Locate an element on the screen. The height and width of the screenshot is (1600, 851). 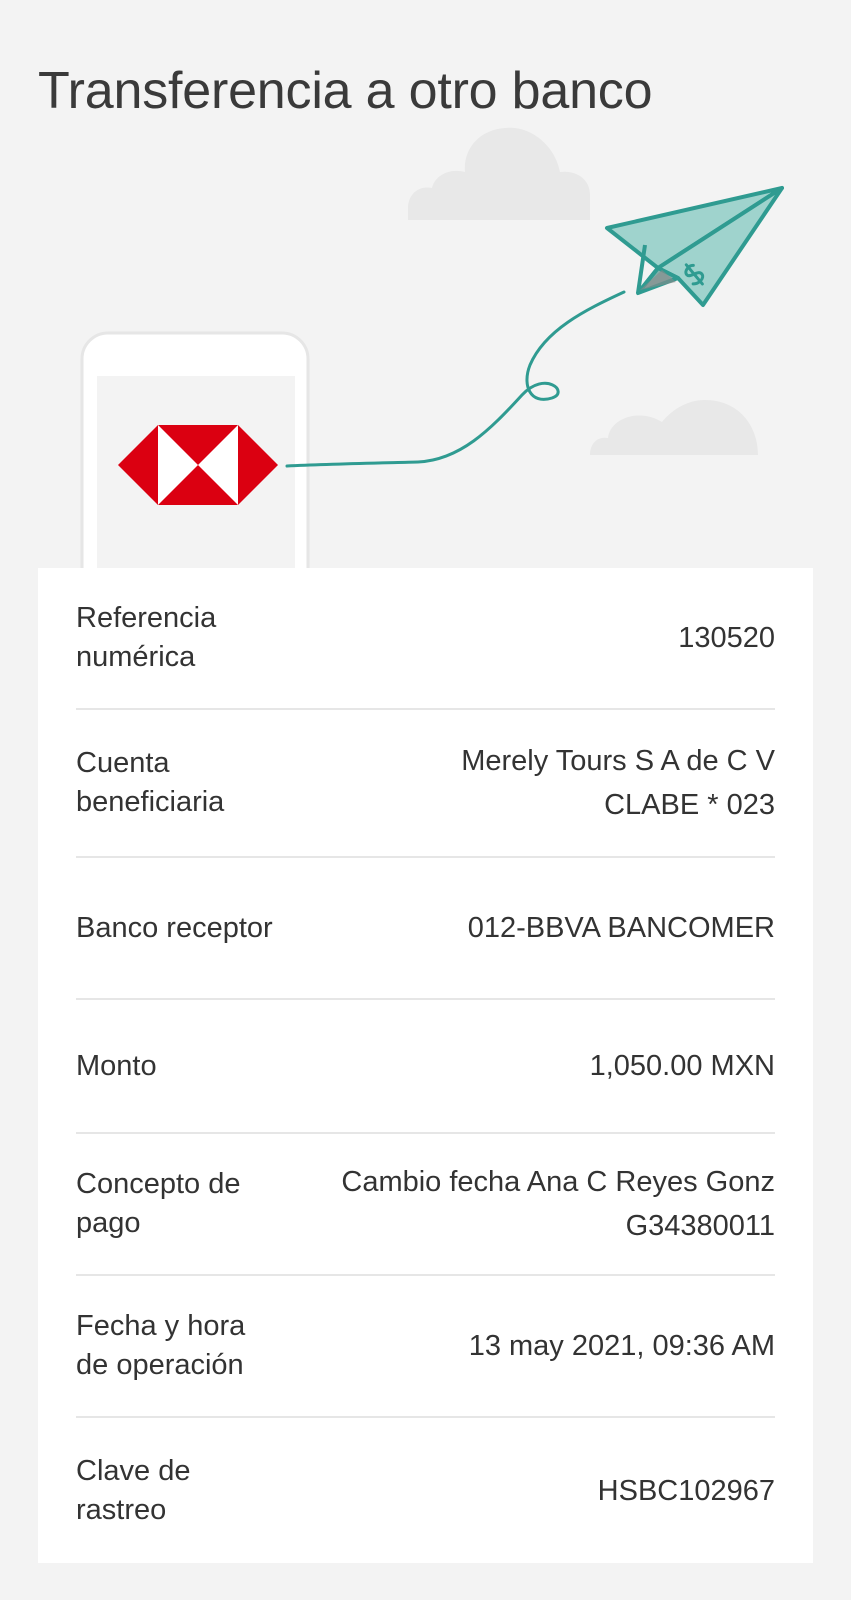
detail-value-line: 1,050.00 MXN is located at coordinates (682, 1066).